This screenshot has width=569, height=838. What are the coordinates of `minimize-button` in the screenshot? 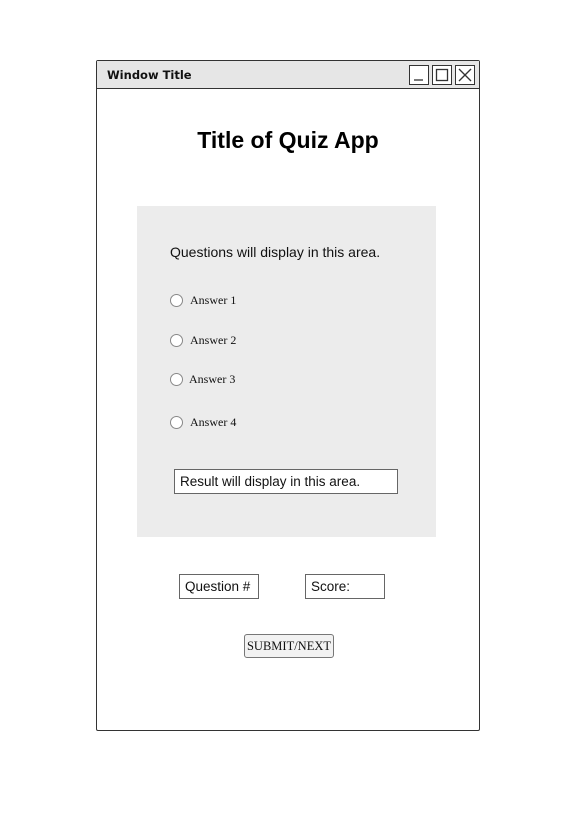 It's located at (419, 75).